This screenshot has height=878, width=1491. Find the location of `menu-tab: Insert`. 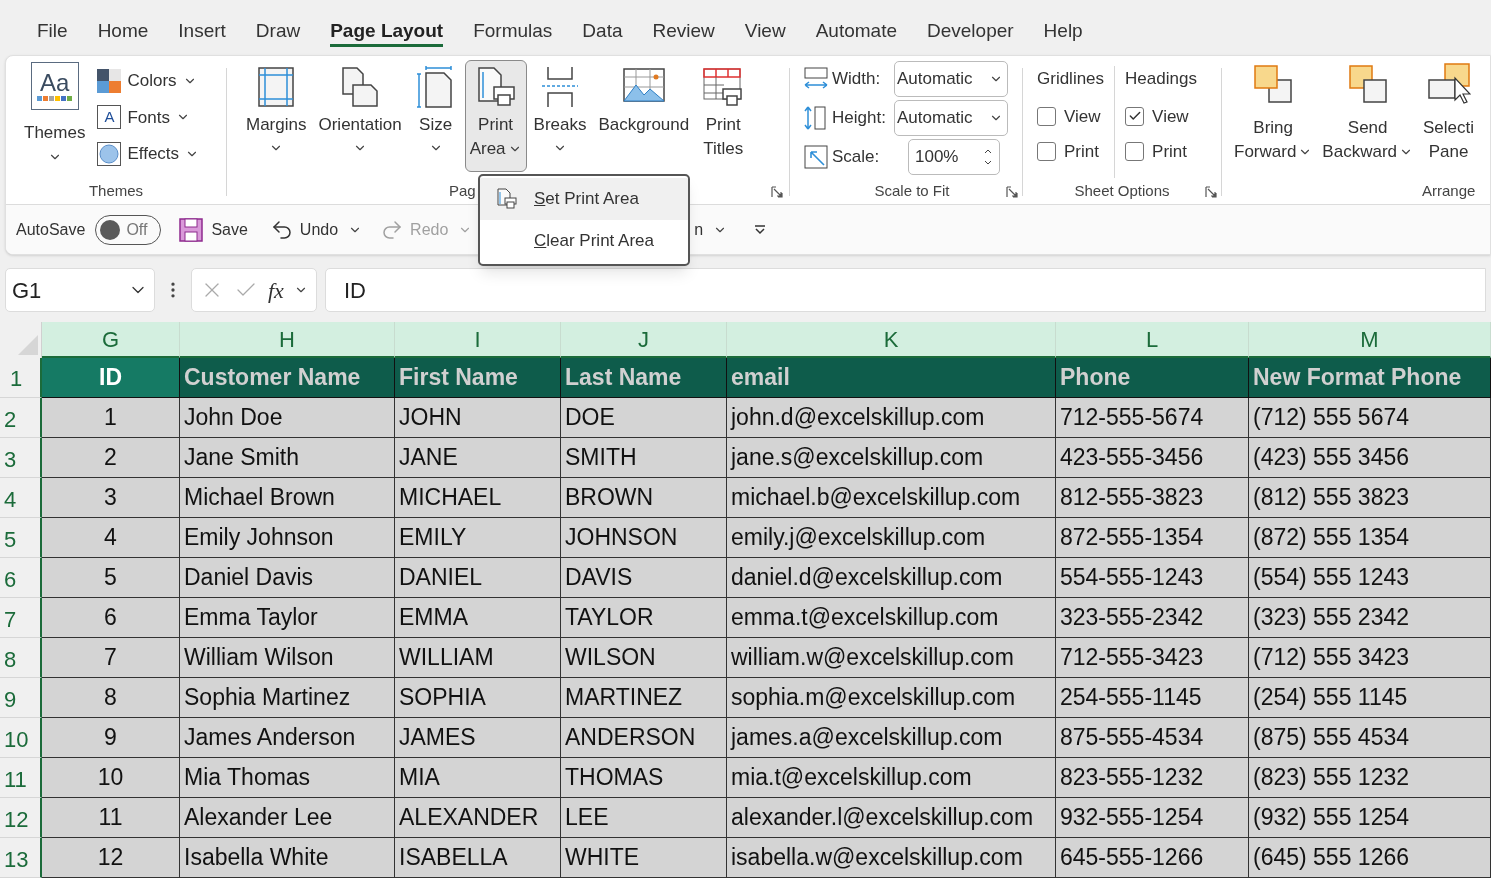

menu-tab: Insert is located at coordinates (202, 32).